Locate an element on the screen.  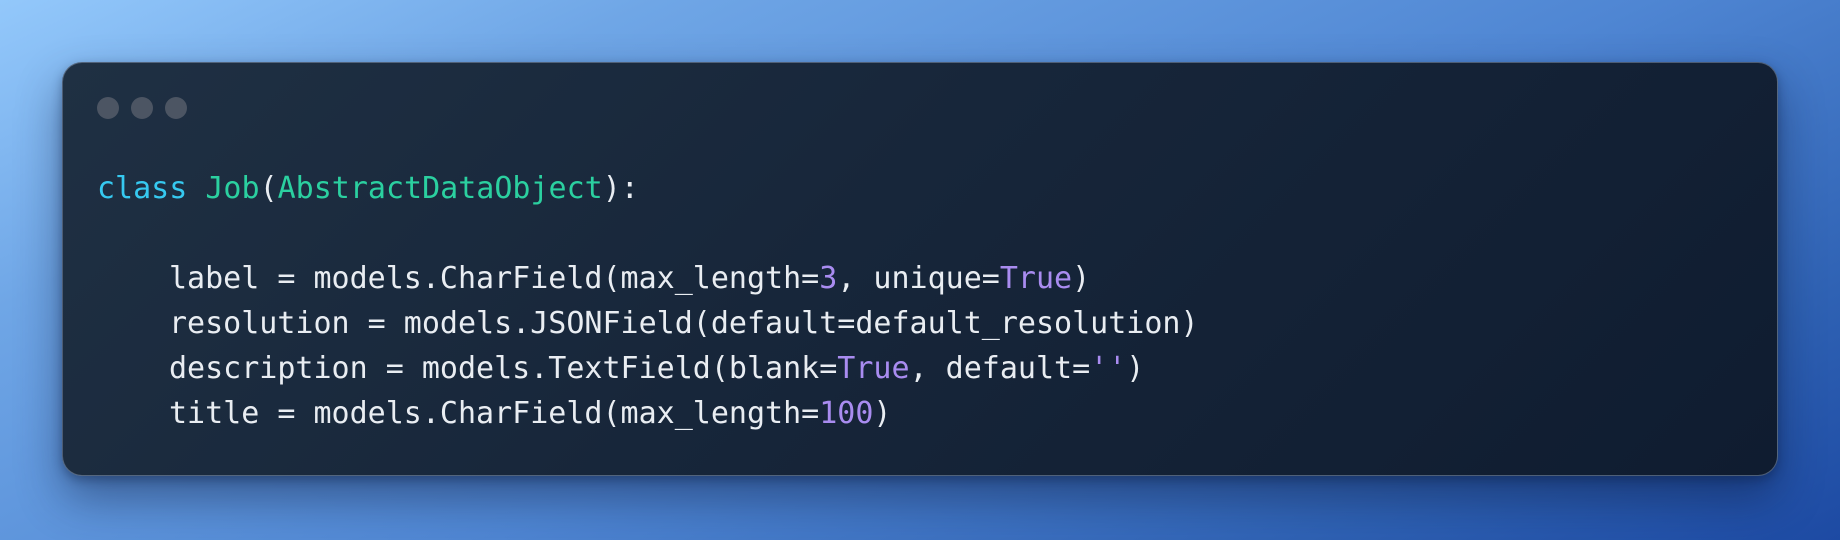
base-class-name: AbstractDataObject is located at coordinates (440, 188).